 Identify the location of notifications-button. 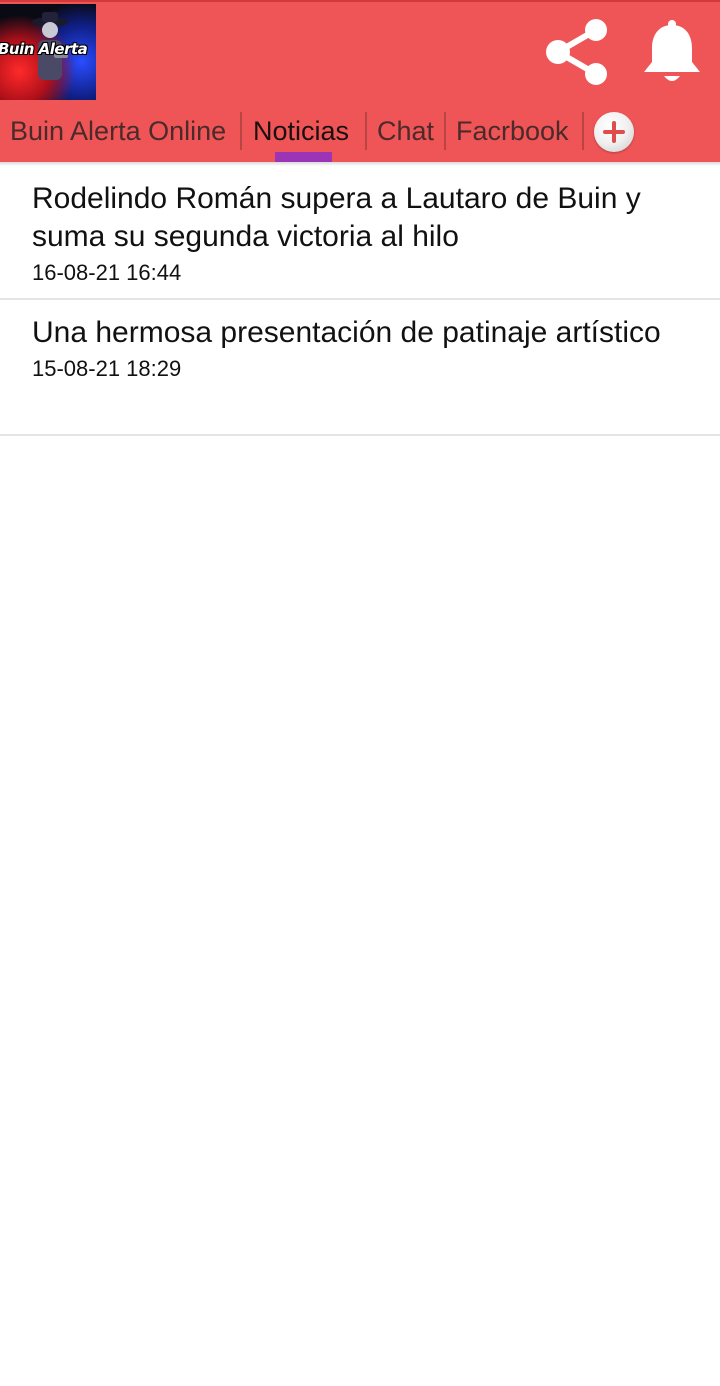
(672, 52).